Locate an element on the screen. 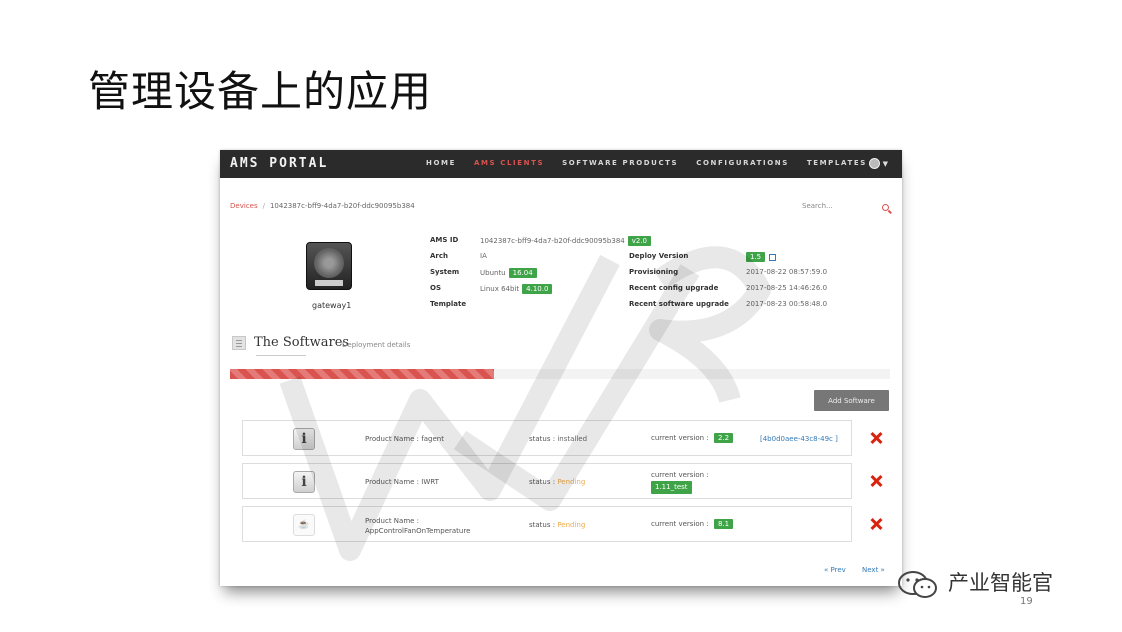 The width and height of the screenshot is (1122, 632). globe-icon is located at coordinates (874, 163).